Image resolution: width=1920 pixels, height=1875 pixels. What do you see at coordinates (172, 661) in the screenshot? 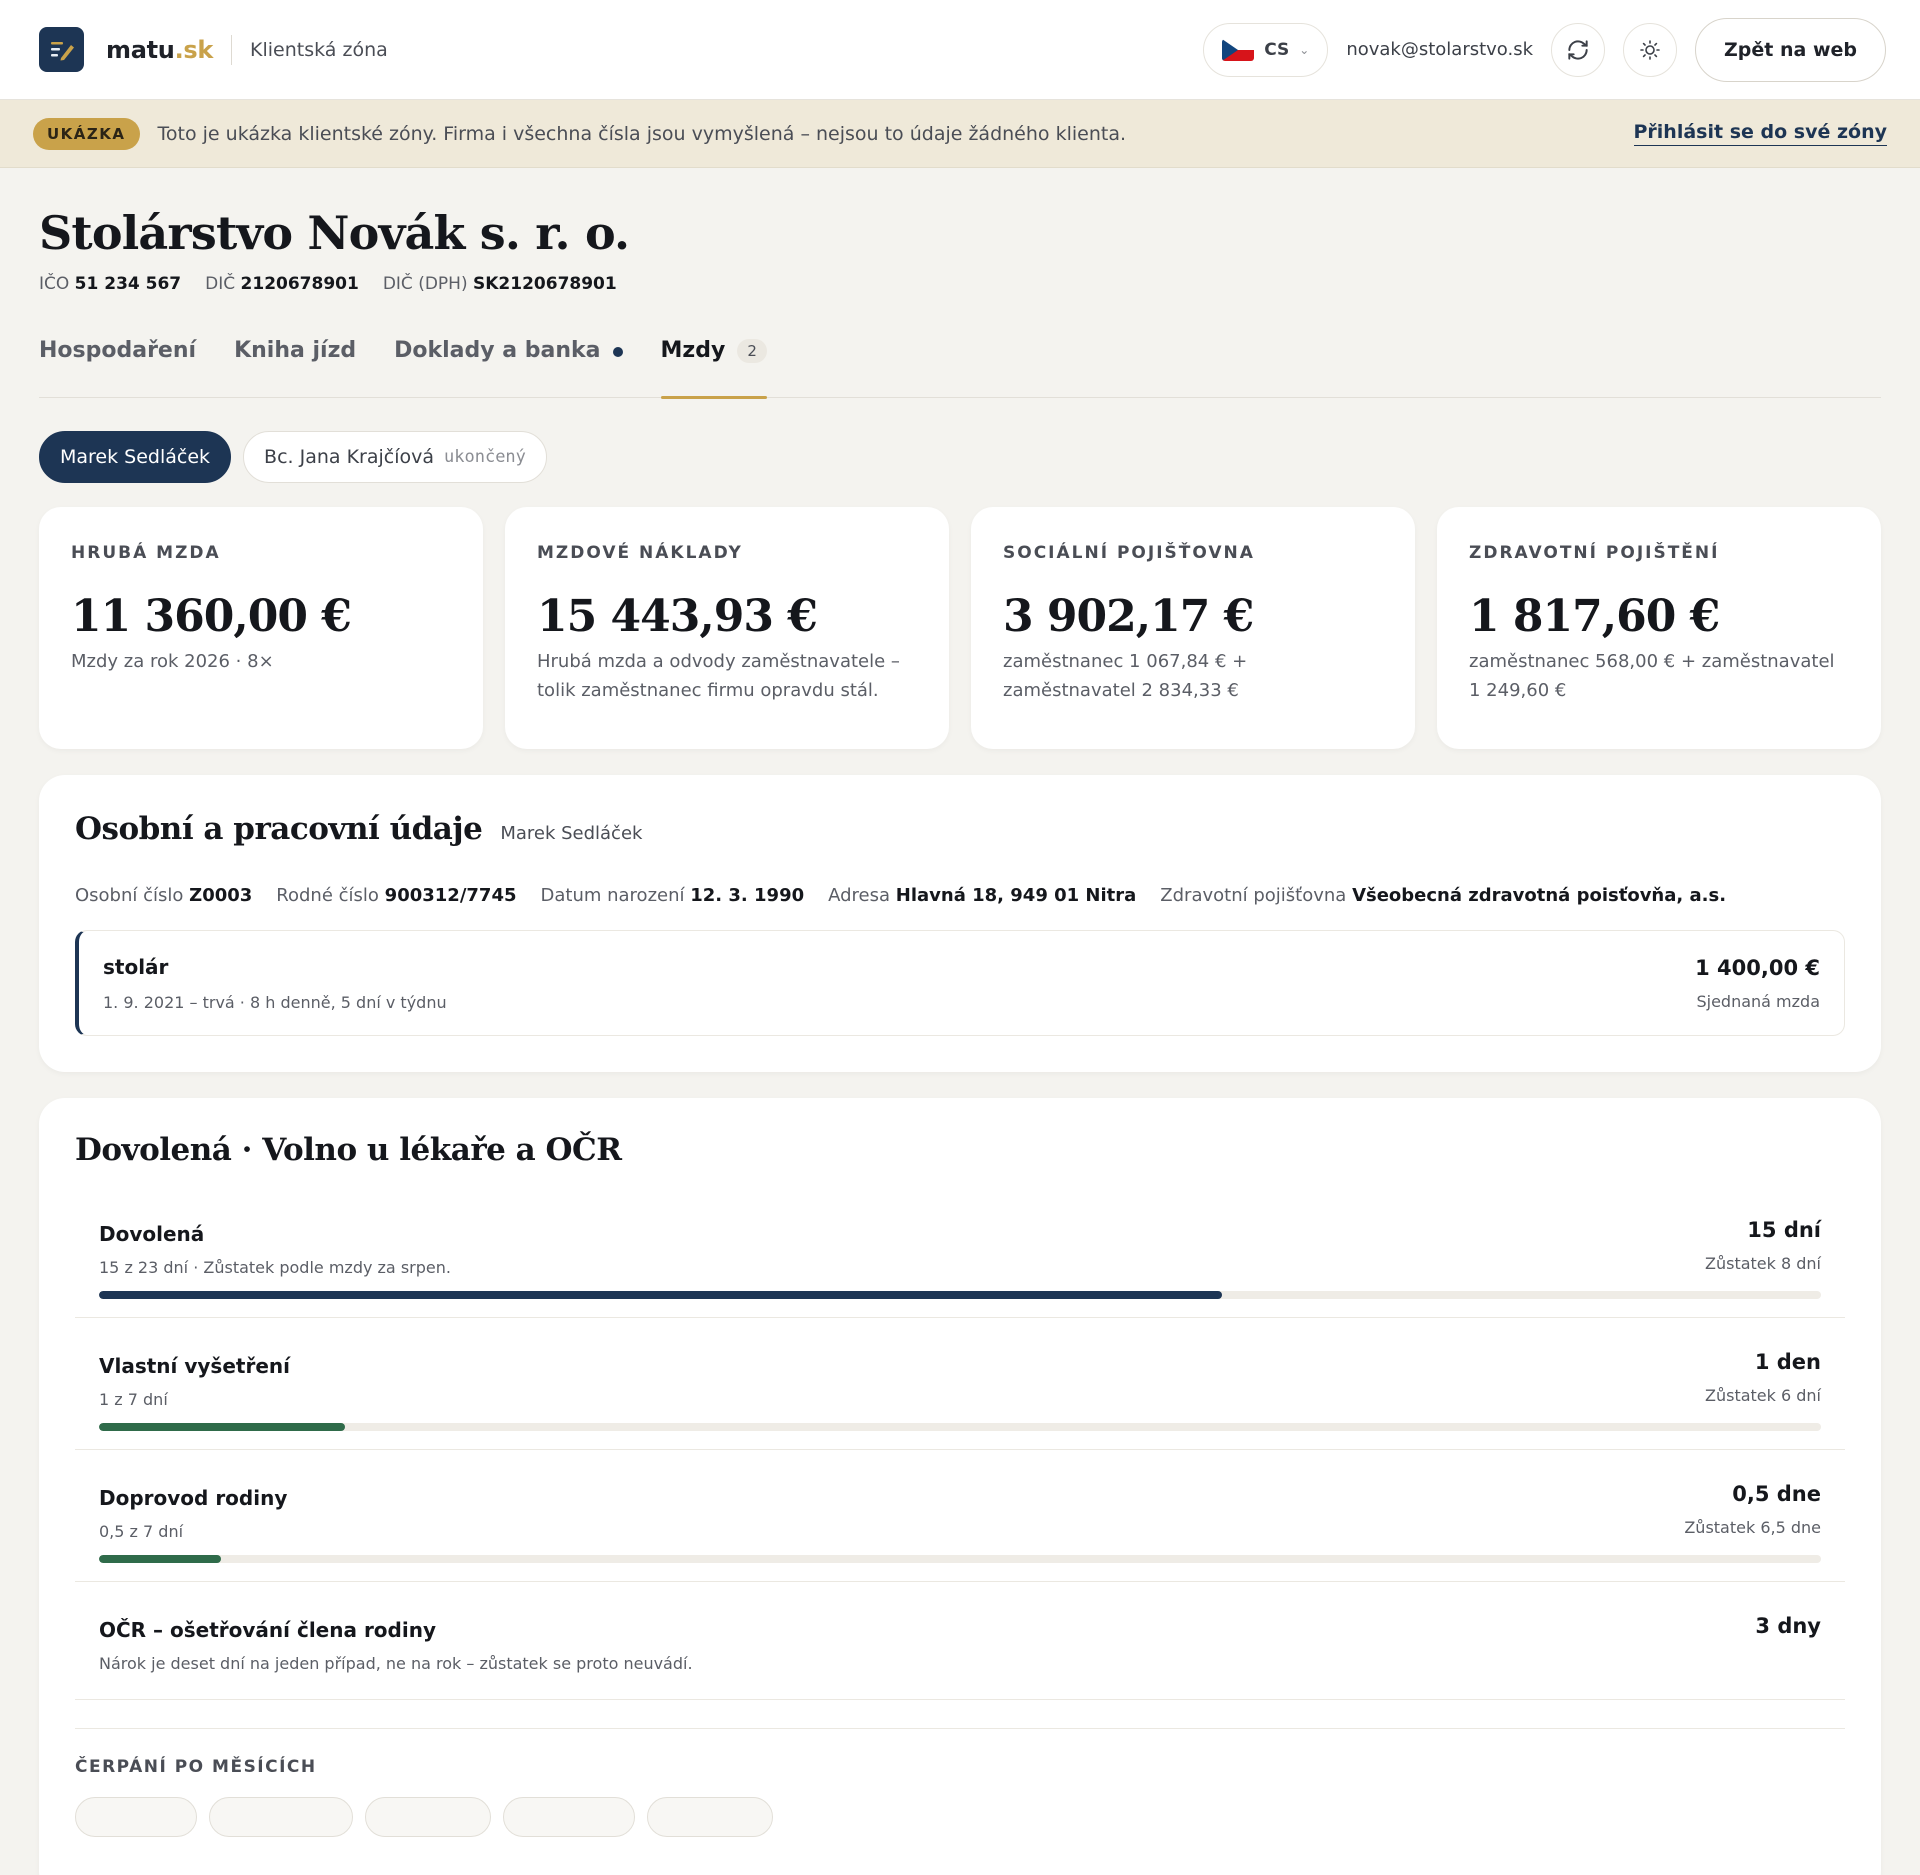
I see `stat-description: Mzdy za rok 2026 · 8×` at bounding box center [172, 661].